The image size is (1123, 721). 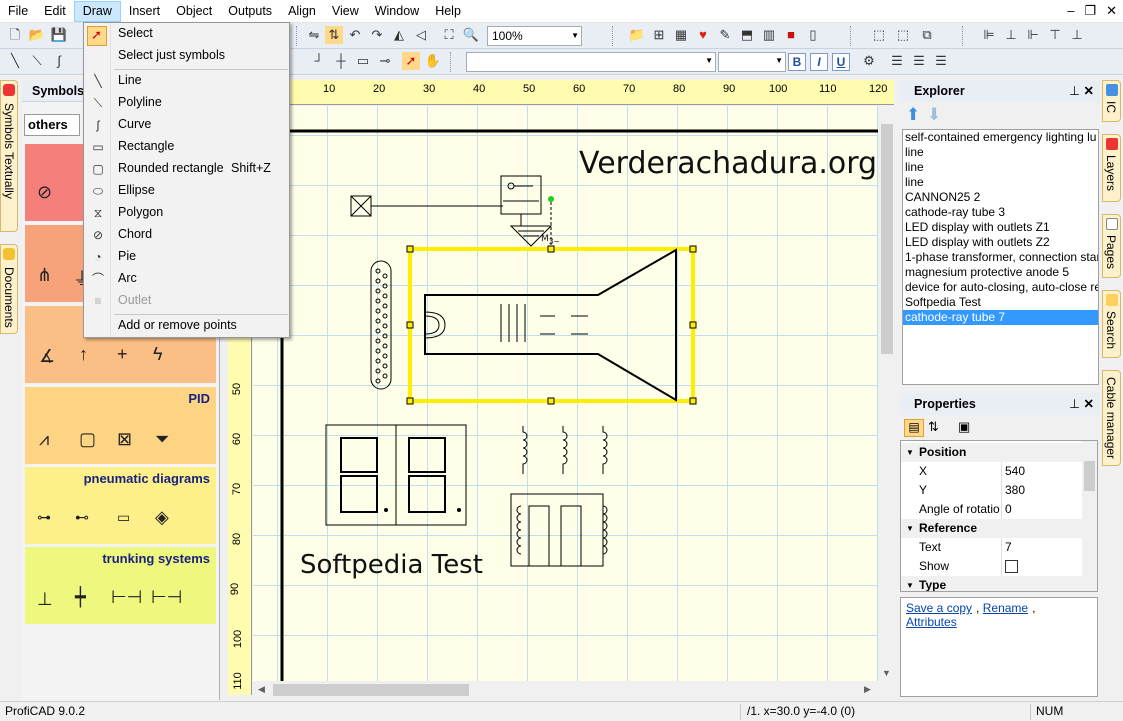 I want to click on menu-window: Window, so click(x=397, y=11).